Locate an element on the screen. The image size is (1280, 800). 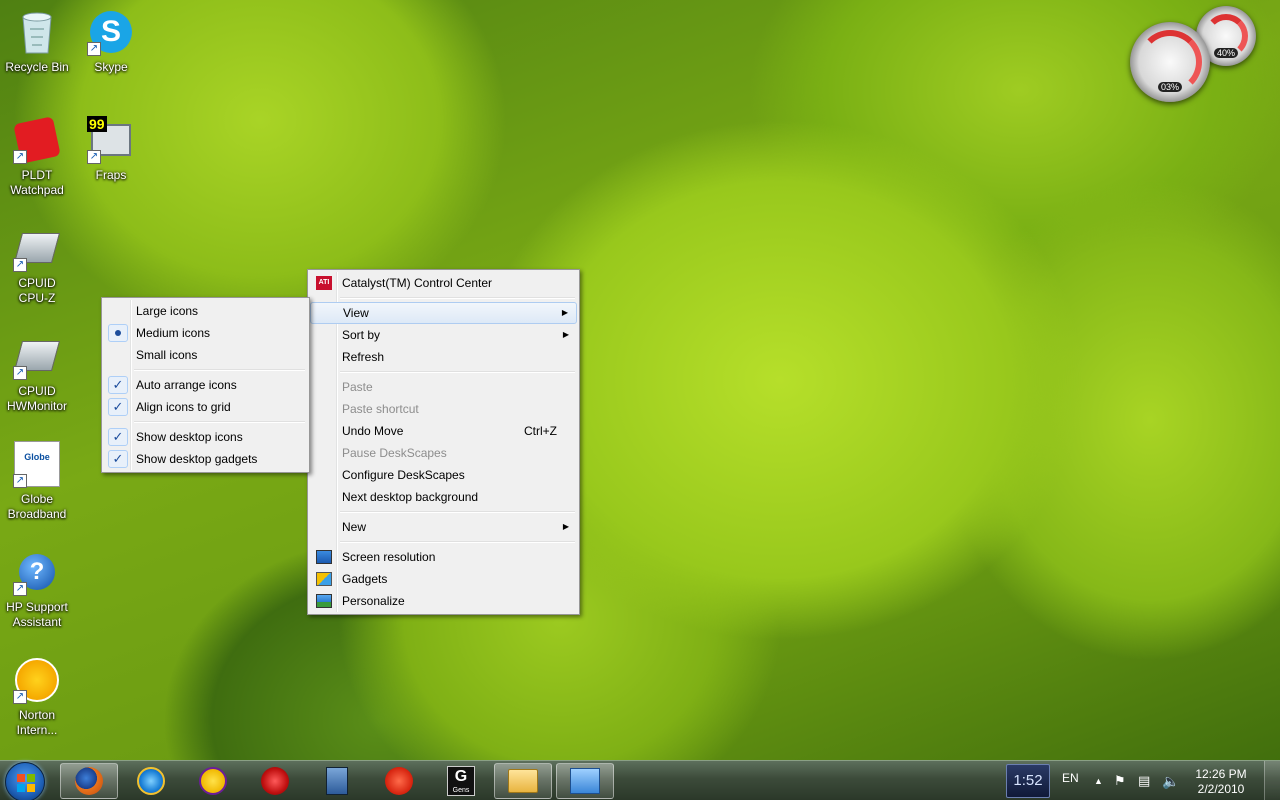
gens-icon: G Gens is located at coordinates (461, 781).